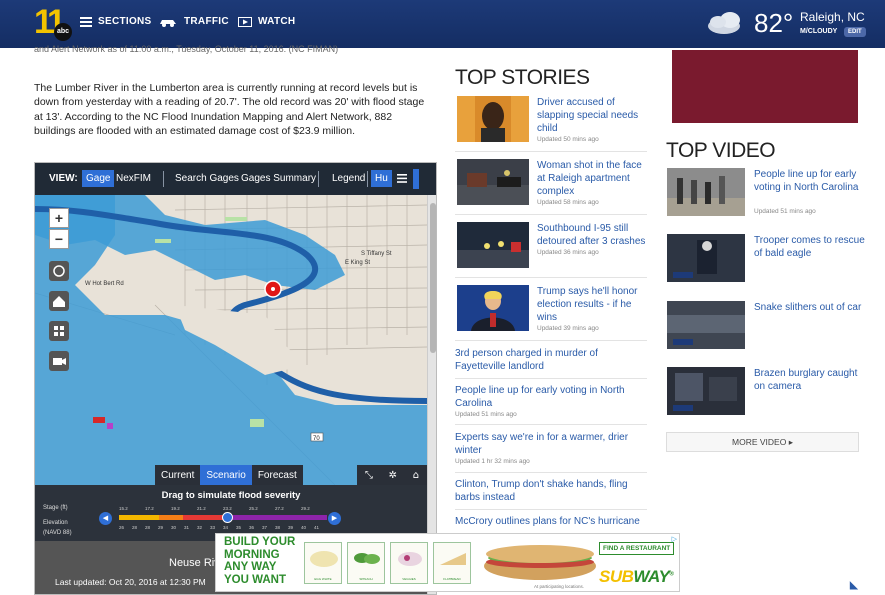 Image resolution: width=885 pixels, height=595 pixels. Describe the element at coordinates (252, 527) in the screenshot. I see `elevation-tick: 36` at that location.